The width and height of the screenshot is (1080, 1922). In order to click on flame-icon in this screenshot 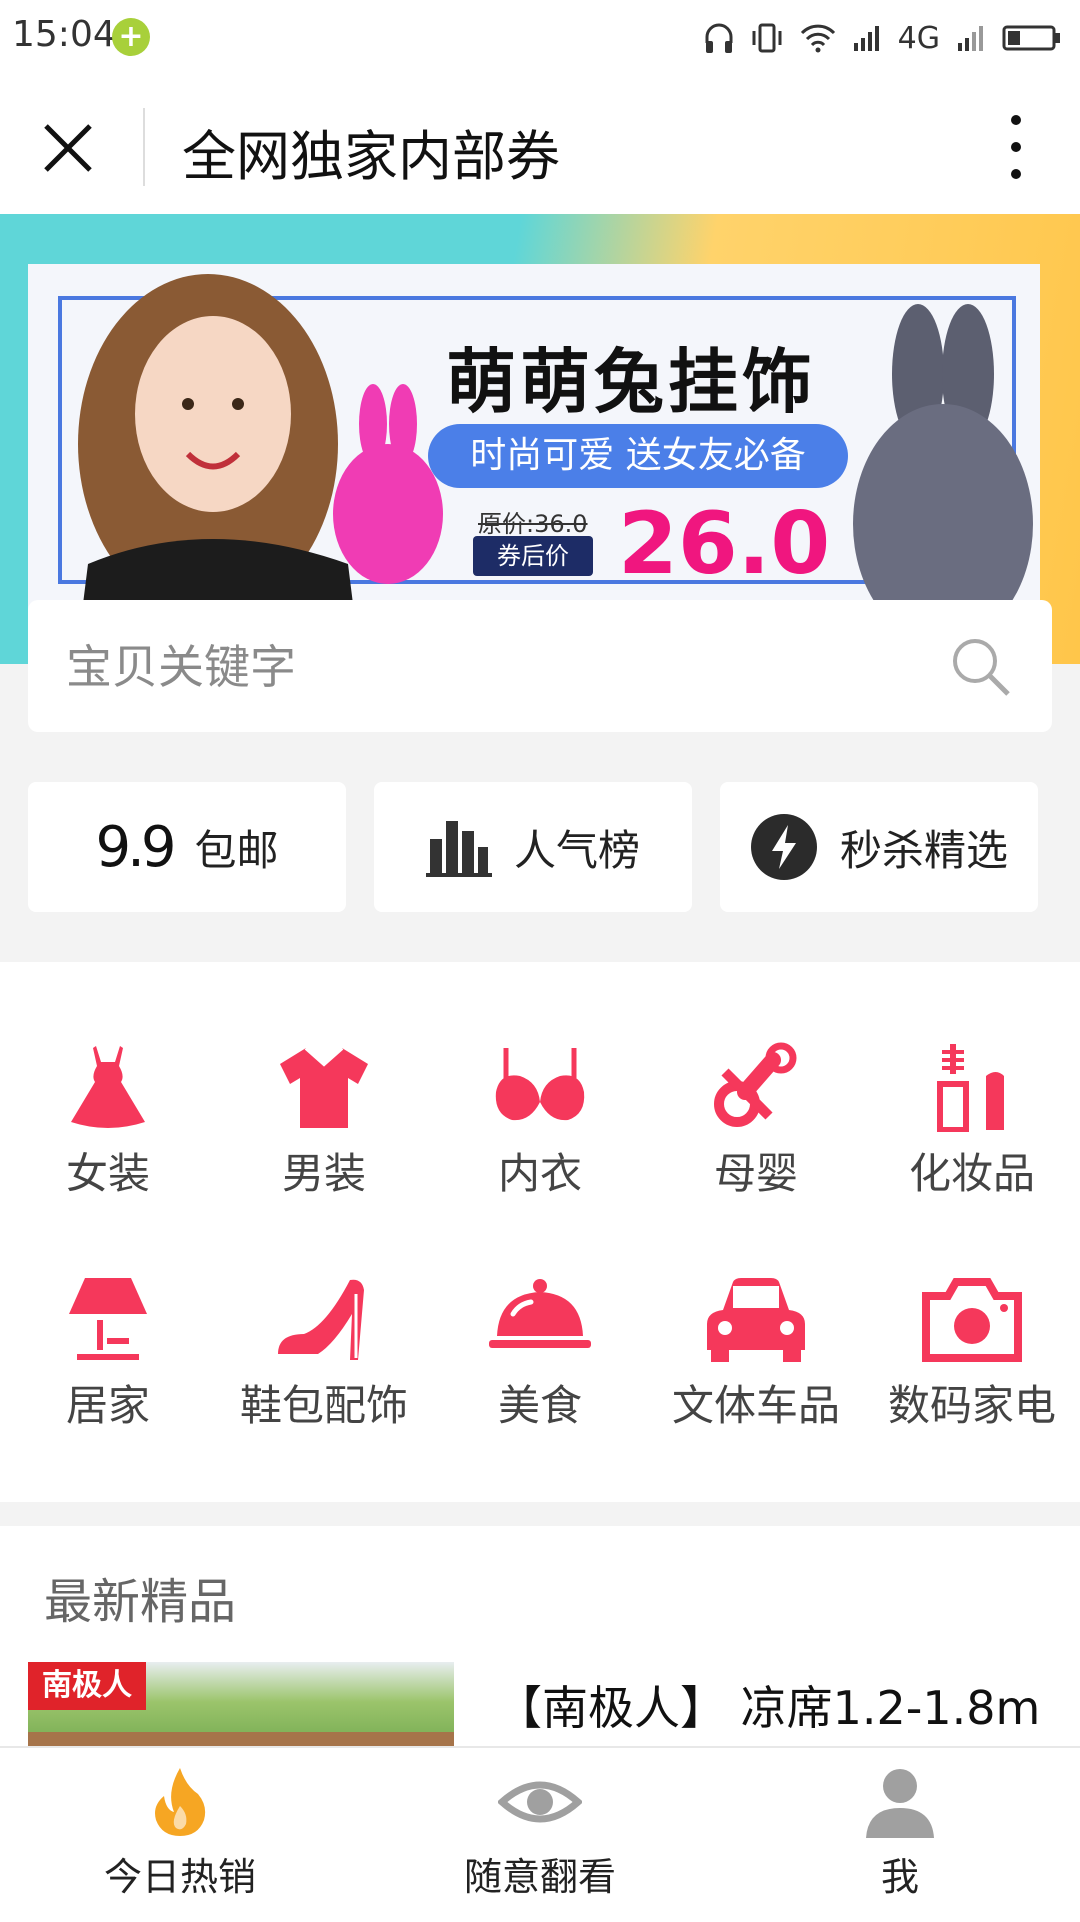, I will do `click(180, 1802)`.